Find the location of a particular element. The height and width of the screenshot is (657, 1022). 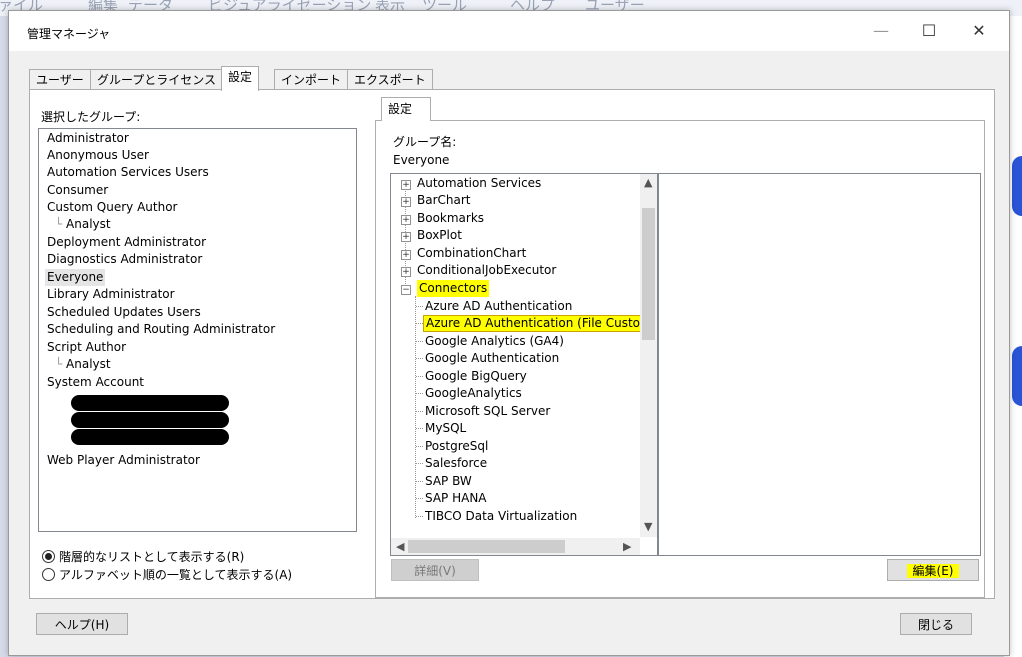

tree-leaf: Google Authentication is located at coordinates (492, 358).